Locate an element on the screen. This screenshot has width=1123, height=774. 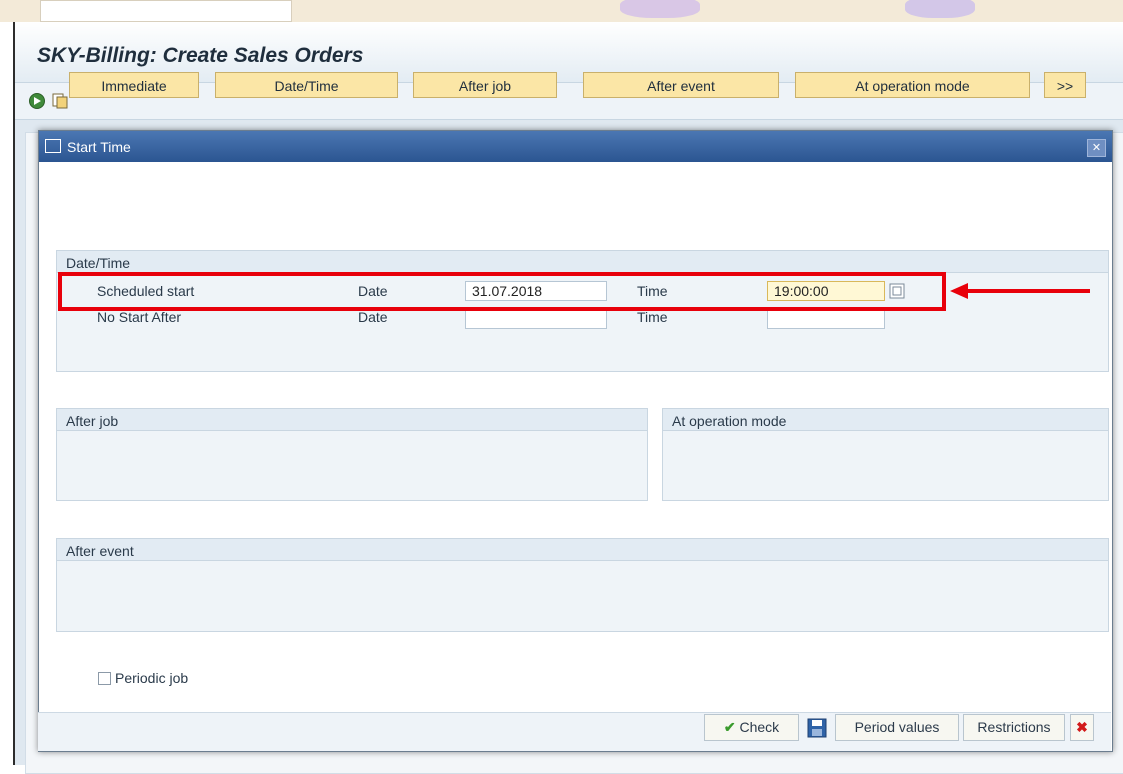
after-job-group: After job is located at coordinates (352, 454).